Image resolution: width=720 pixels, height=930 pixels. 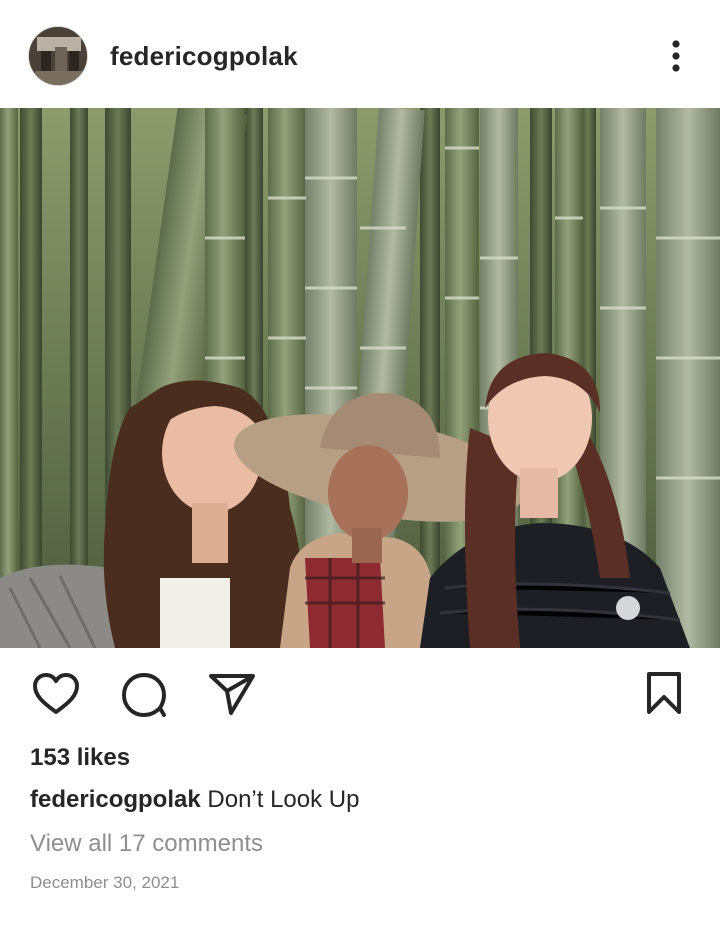 What do you see at coordinates (80, 758) in the screenshot?
I see `likes-count: 153 likes` at bounding box center [80, 758].